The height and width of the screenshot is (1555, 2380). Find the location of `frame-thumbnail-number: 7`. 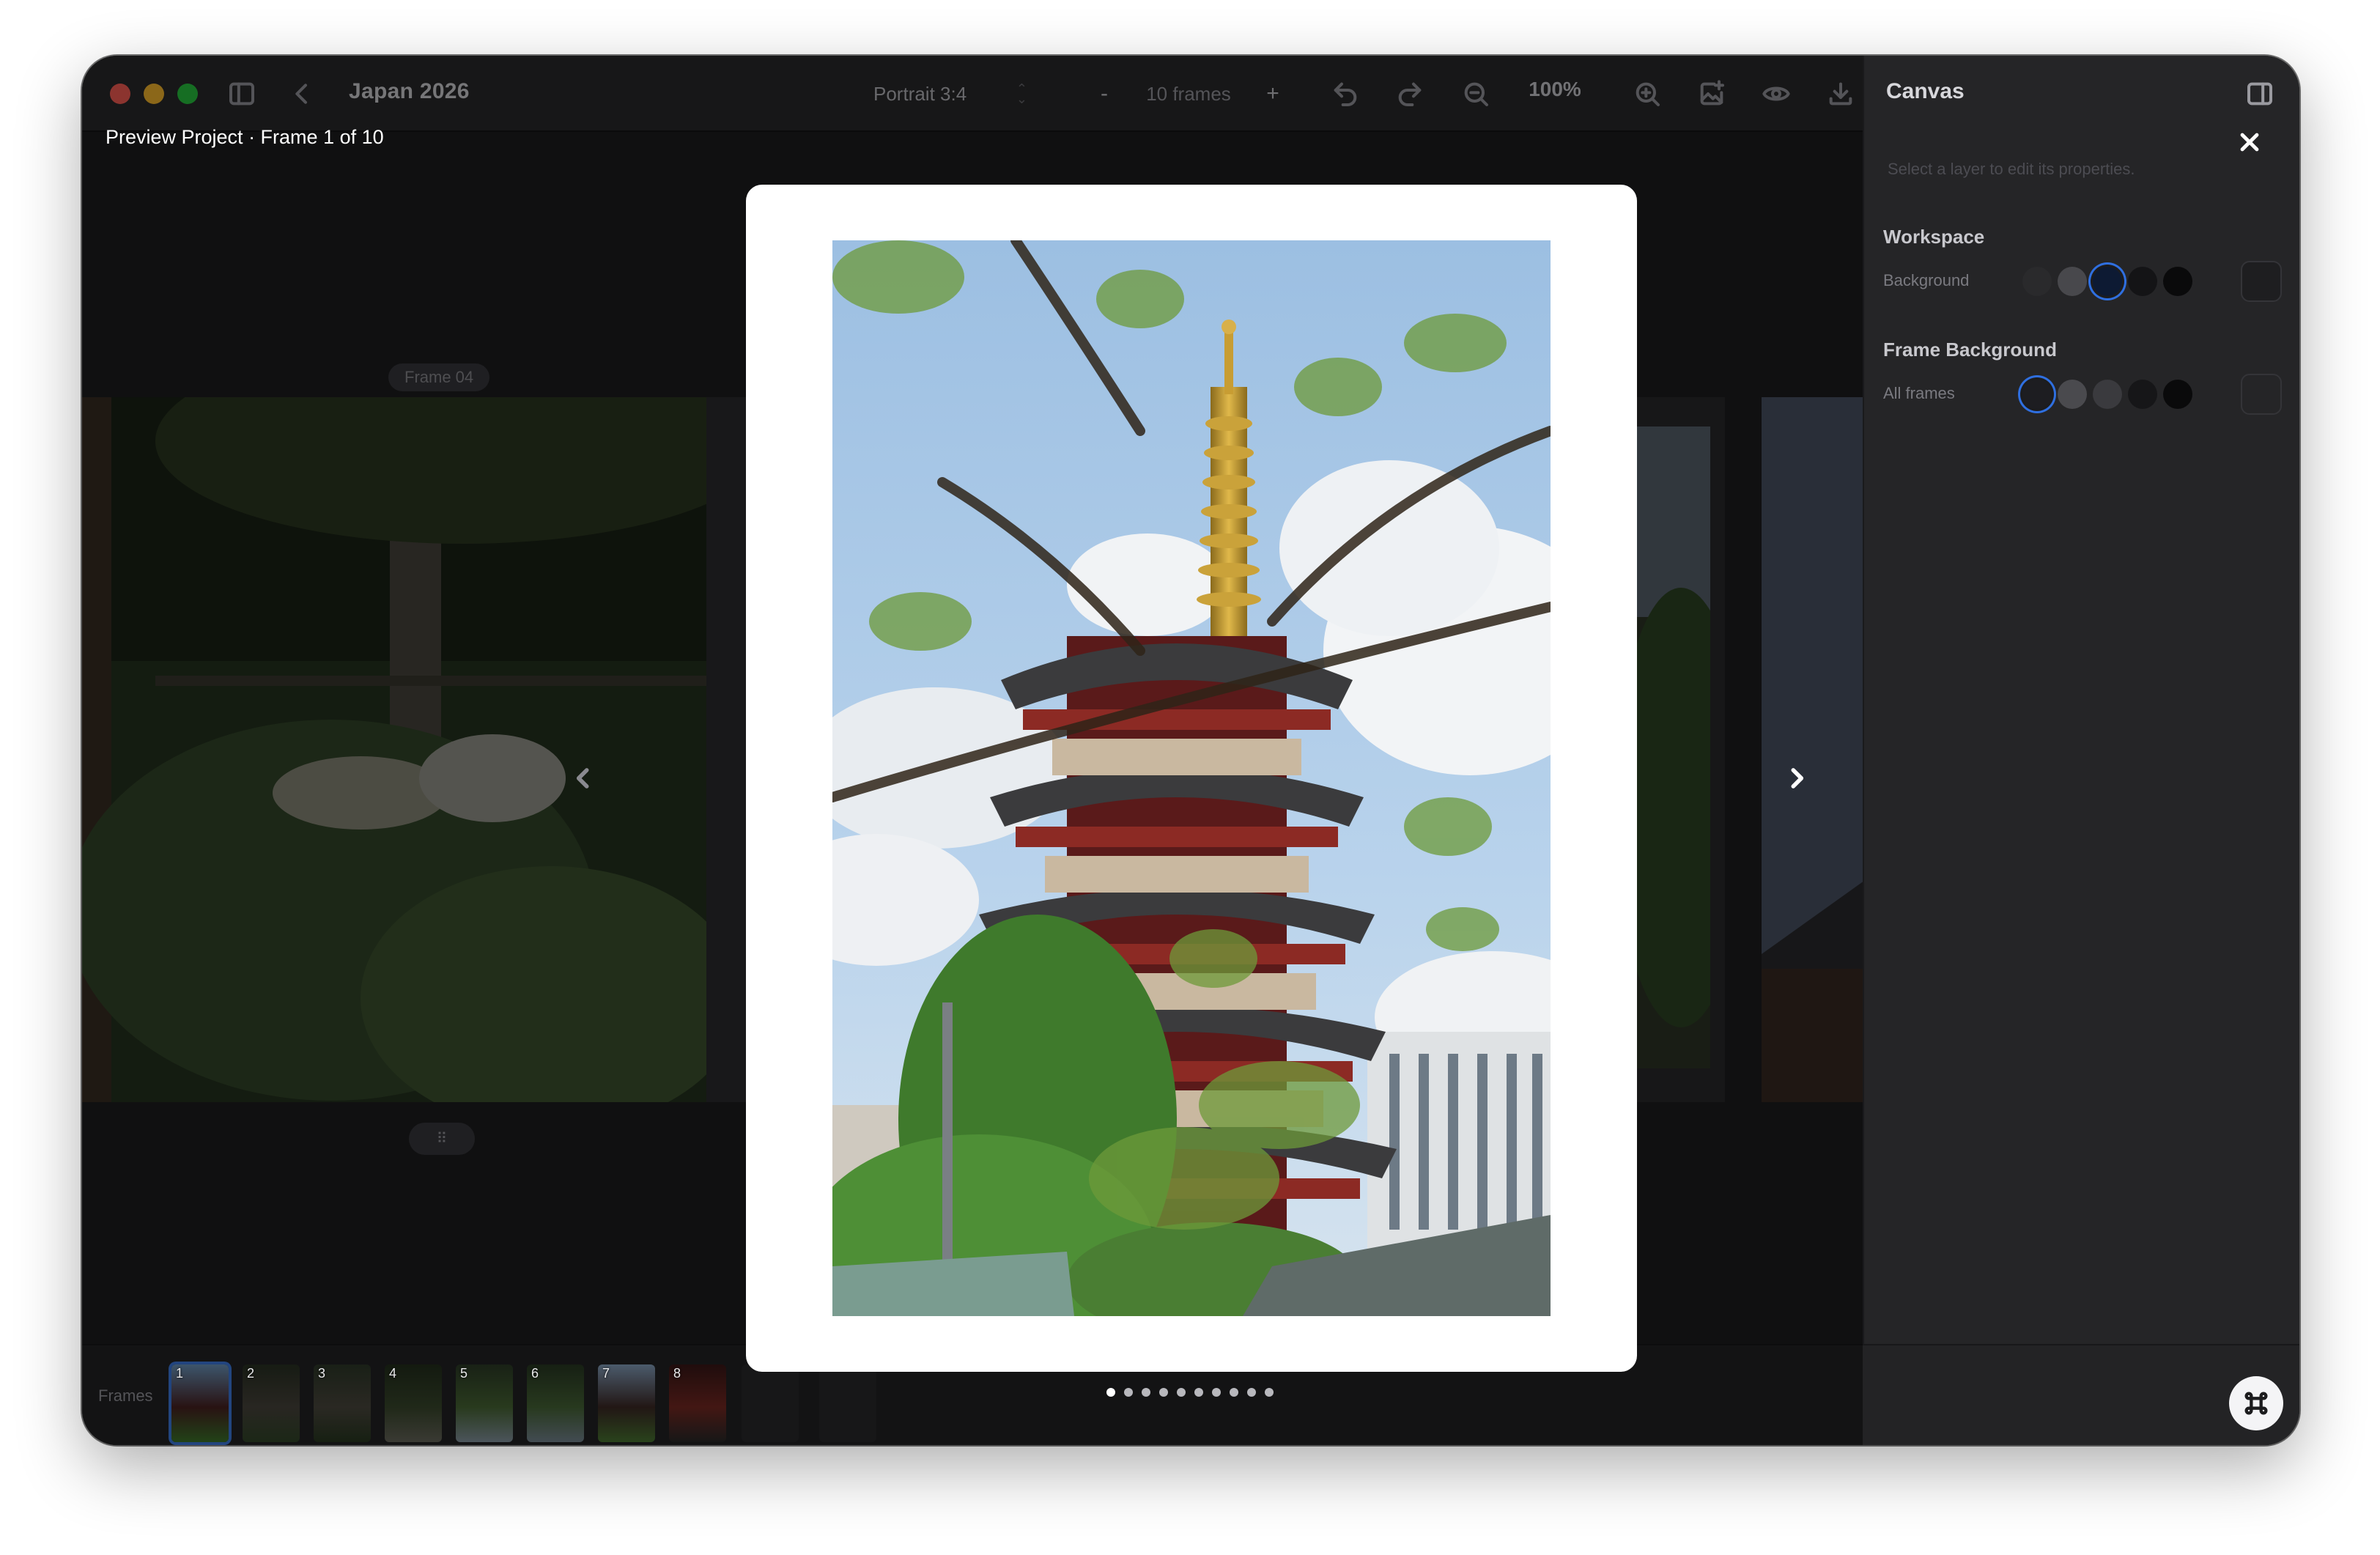

frame-thumbnail-number: 7 is located at coordinates (606, 1373).